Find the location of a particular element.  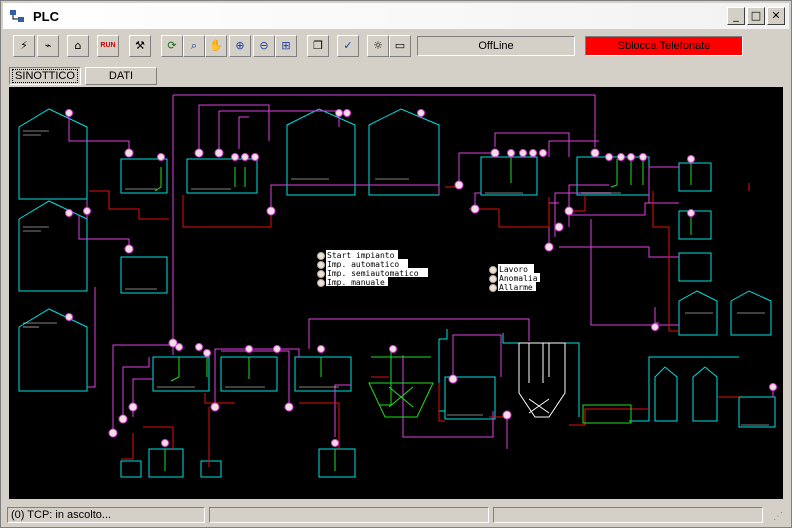

window-title: PLC is located at coordinates (46, 16).